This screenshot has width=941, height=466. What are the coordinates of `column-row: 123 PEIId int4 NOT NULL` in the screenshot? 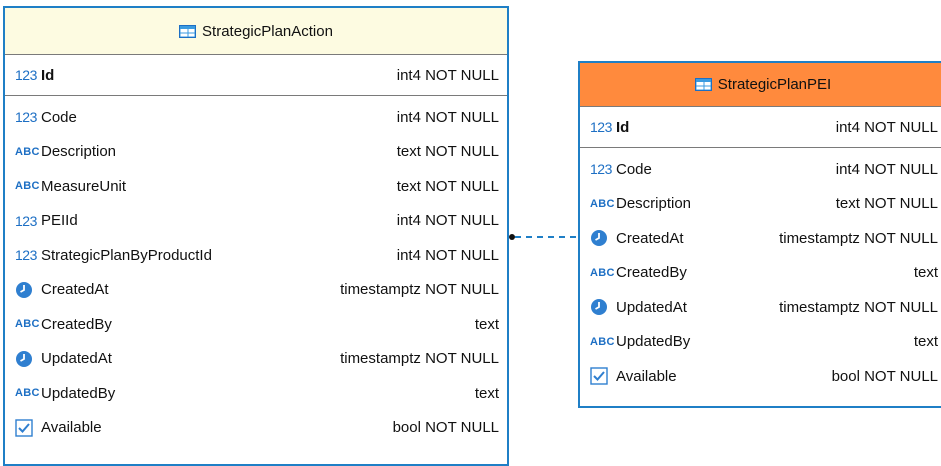 It's located at (256, 221).